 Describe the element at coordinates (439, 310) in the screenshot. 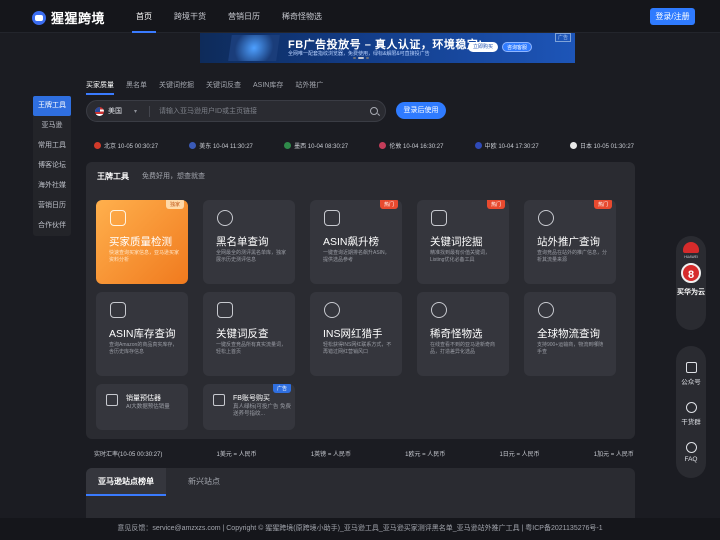

I see `link-icon` at that location.